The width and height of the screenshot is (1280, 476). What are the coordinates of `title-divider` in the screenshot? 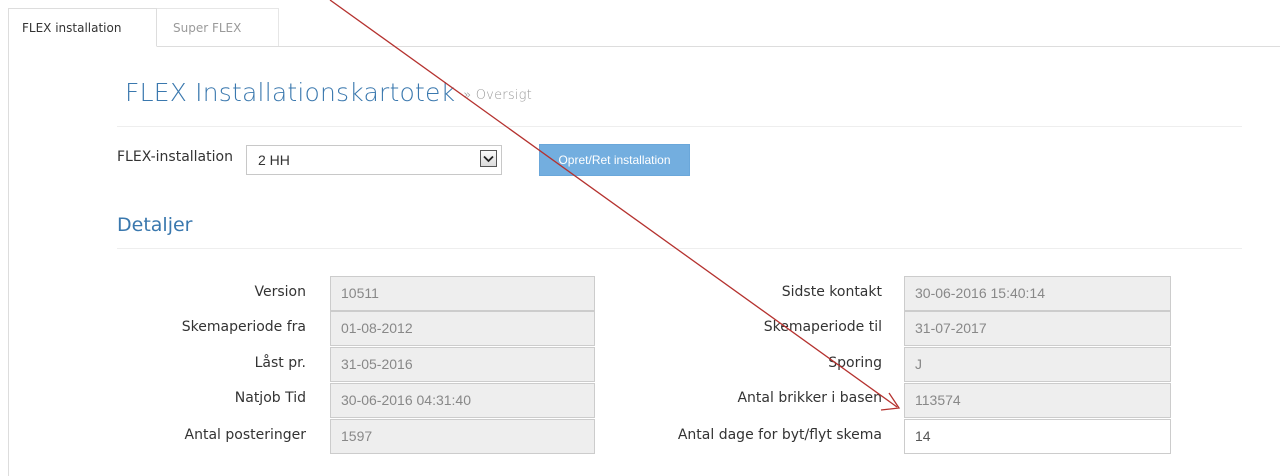 It's located at (679, 126).